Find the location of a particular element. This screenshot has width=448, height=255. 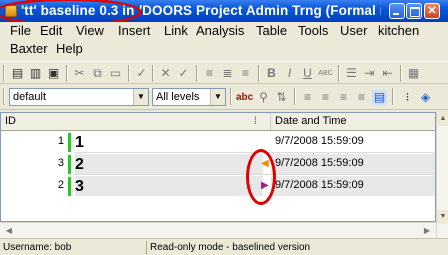

status-mode: Read-only mode - baselined version is located at coordinates (291, 247).